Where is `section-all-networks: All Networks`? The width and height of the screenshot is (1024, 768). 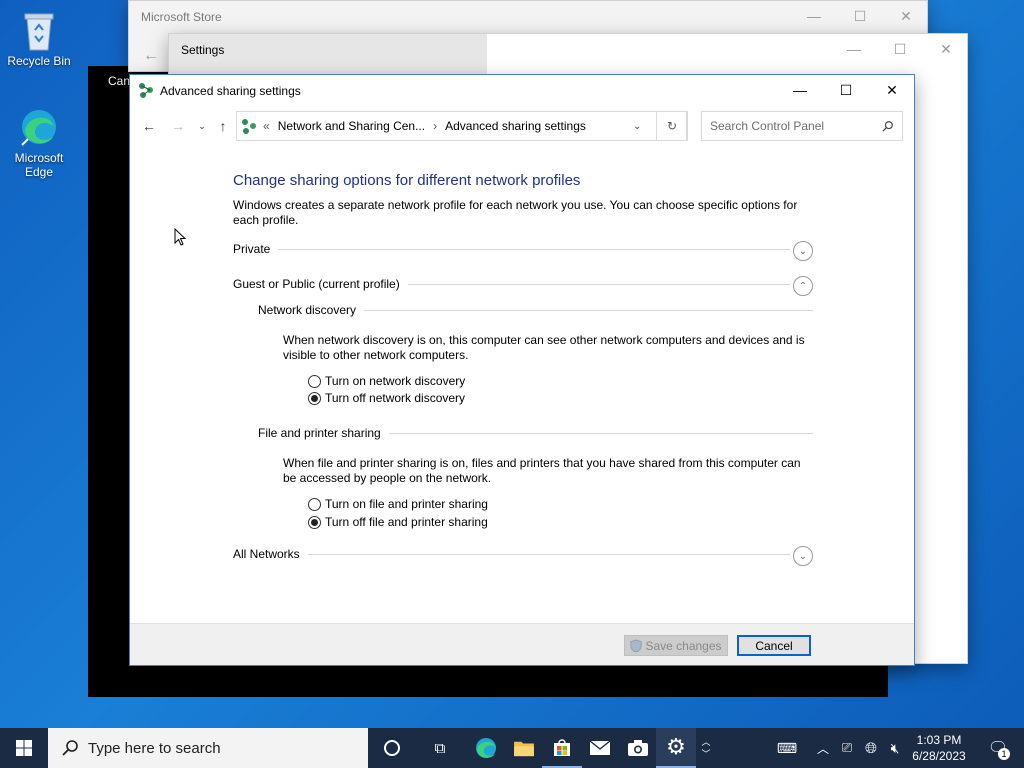
section-all-networks: All Networks is located at coordinates (511, 554).